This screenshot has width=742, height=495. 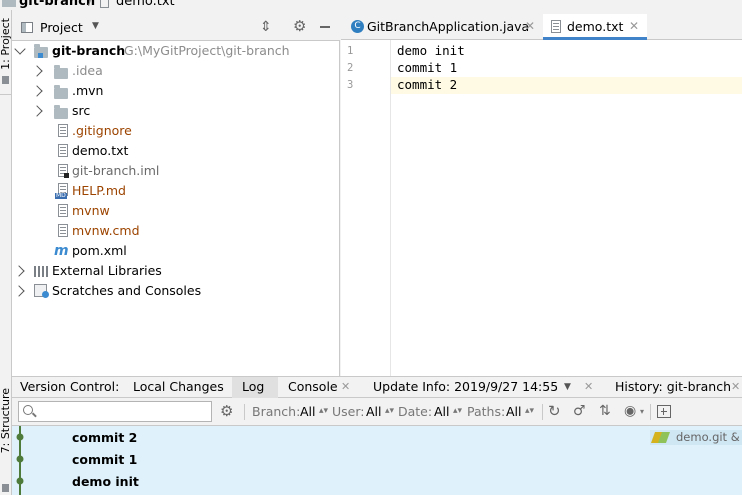 I want to click on tab-local-changes: Local Changes, so click(x=178, y=387).